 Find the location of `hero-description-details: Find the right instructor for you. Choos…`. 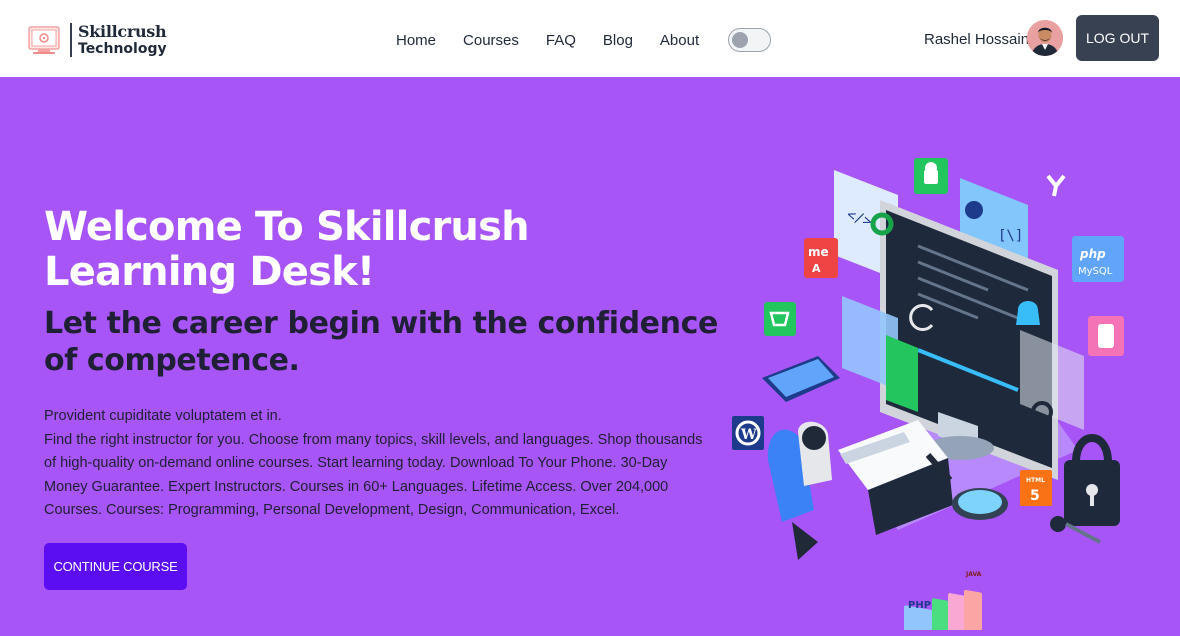

hero-description-details: Find the right instructor for you. Choos… is located at coordinates (373, 475).